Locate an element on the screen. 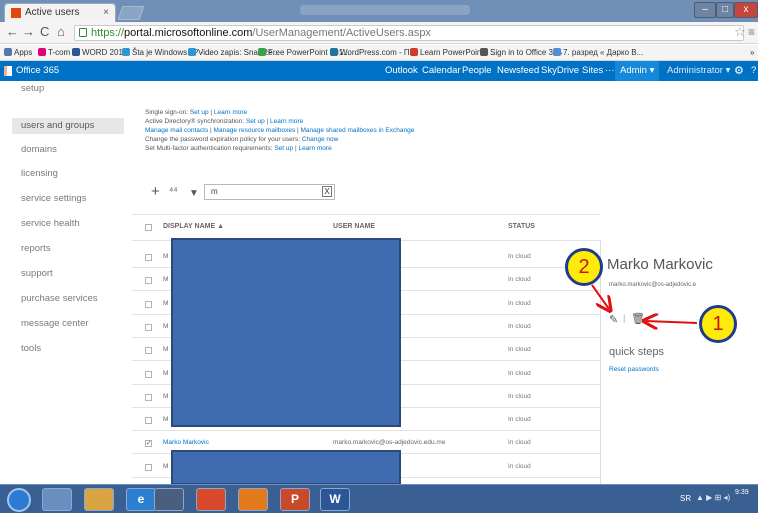 This screenshot has width=758, height=513. media-icon is located at coordinates (169, 499).